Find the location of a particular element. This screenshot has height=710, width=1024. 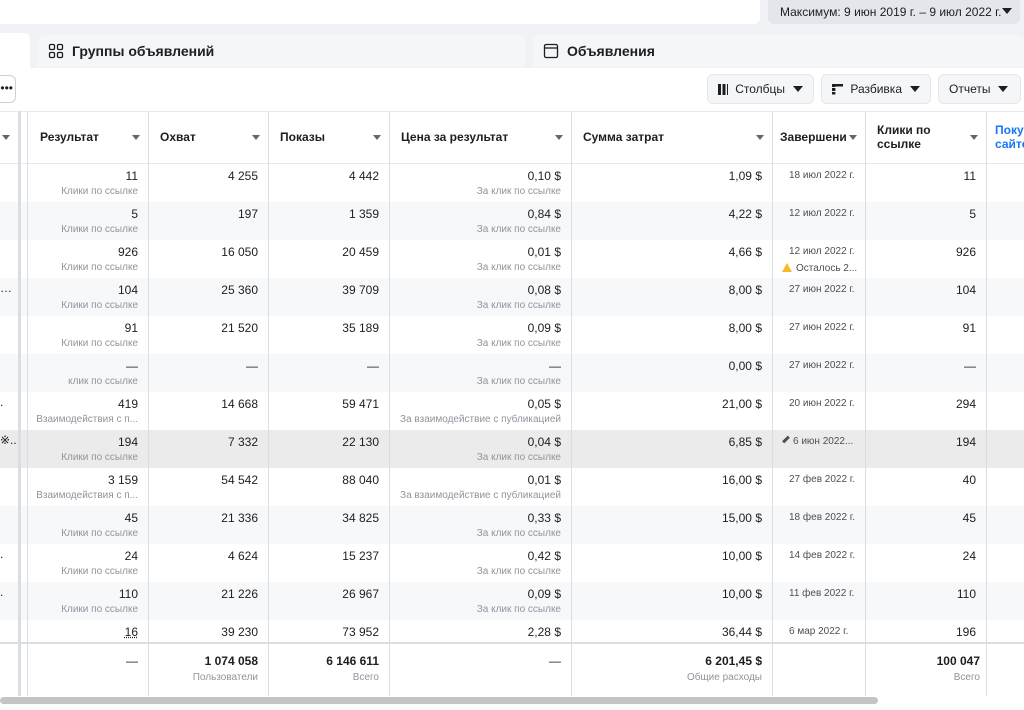

cell-amount-spent-value: 36,44 $ is located at coordinates (741, 632).